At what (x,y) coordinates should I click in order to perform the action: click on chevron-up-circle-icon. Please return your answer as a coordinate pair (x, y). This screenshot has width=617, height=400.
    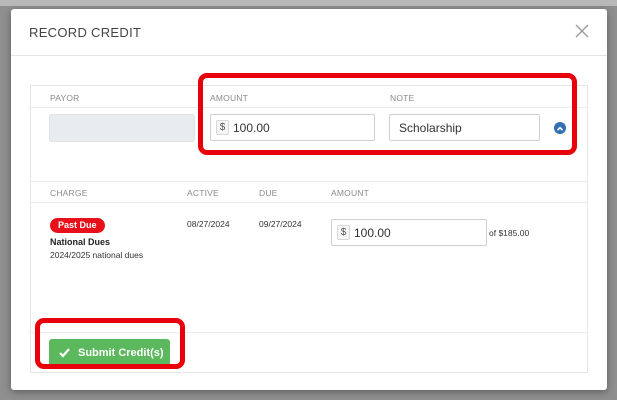
    Looking at the image, I should click on (560, 128).